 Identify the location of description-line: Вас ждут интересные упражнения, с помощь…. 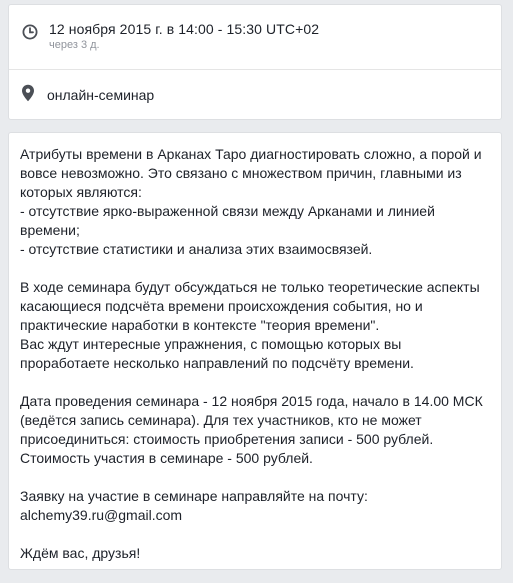
(217, 353).